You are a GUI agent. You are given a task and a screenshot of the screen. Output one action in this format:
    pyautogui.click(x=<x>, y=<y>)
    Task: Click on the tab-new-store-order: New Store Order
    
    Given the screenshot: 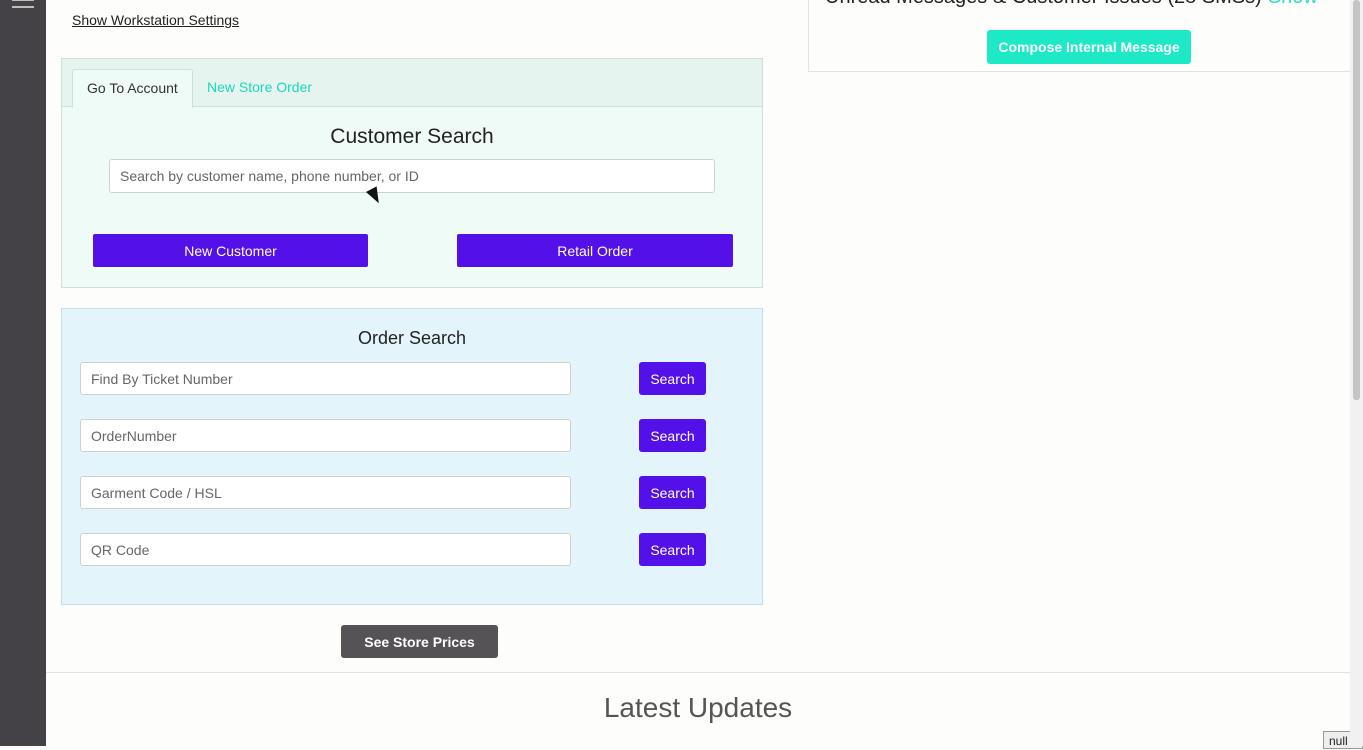 What is the action you would take?
    pyautogui.click(x=259, y=87)
    